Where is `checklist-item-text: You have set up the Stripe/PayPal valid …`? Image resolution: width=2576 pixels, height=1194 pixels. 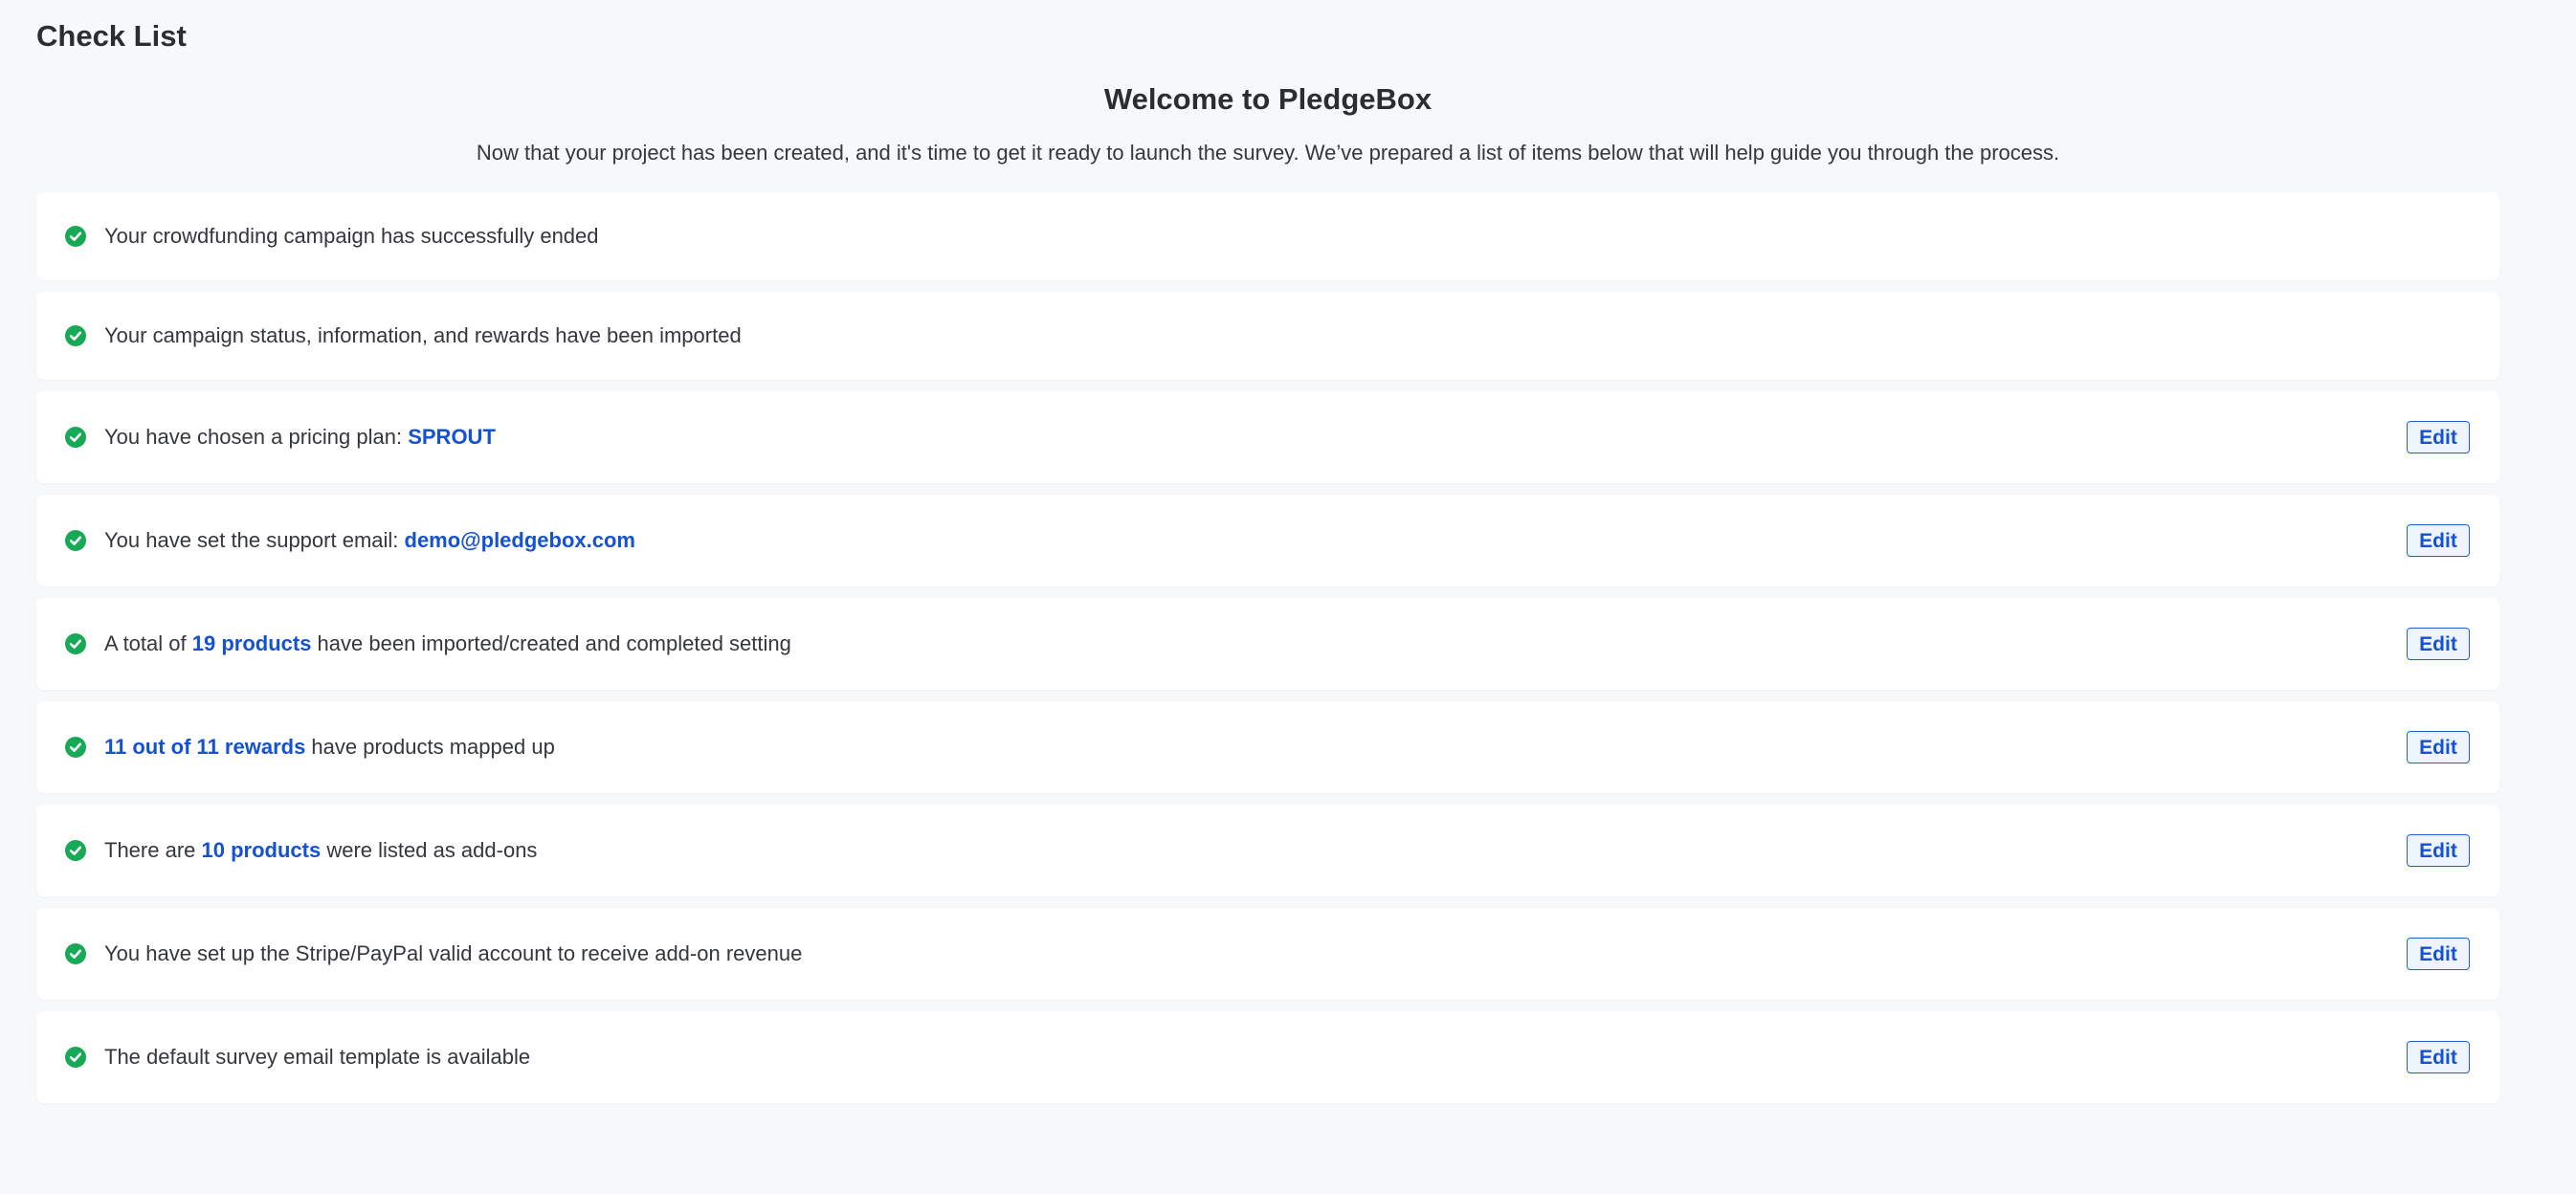 checklist-item-text: You have set up the Stripe/PayPal valid … is located at coordinates (453, 953).